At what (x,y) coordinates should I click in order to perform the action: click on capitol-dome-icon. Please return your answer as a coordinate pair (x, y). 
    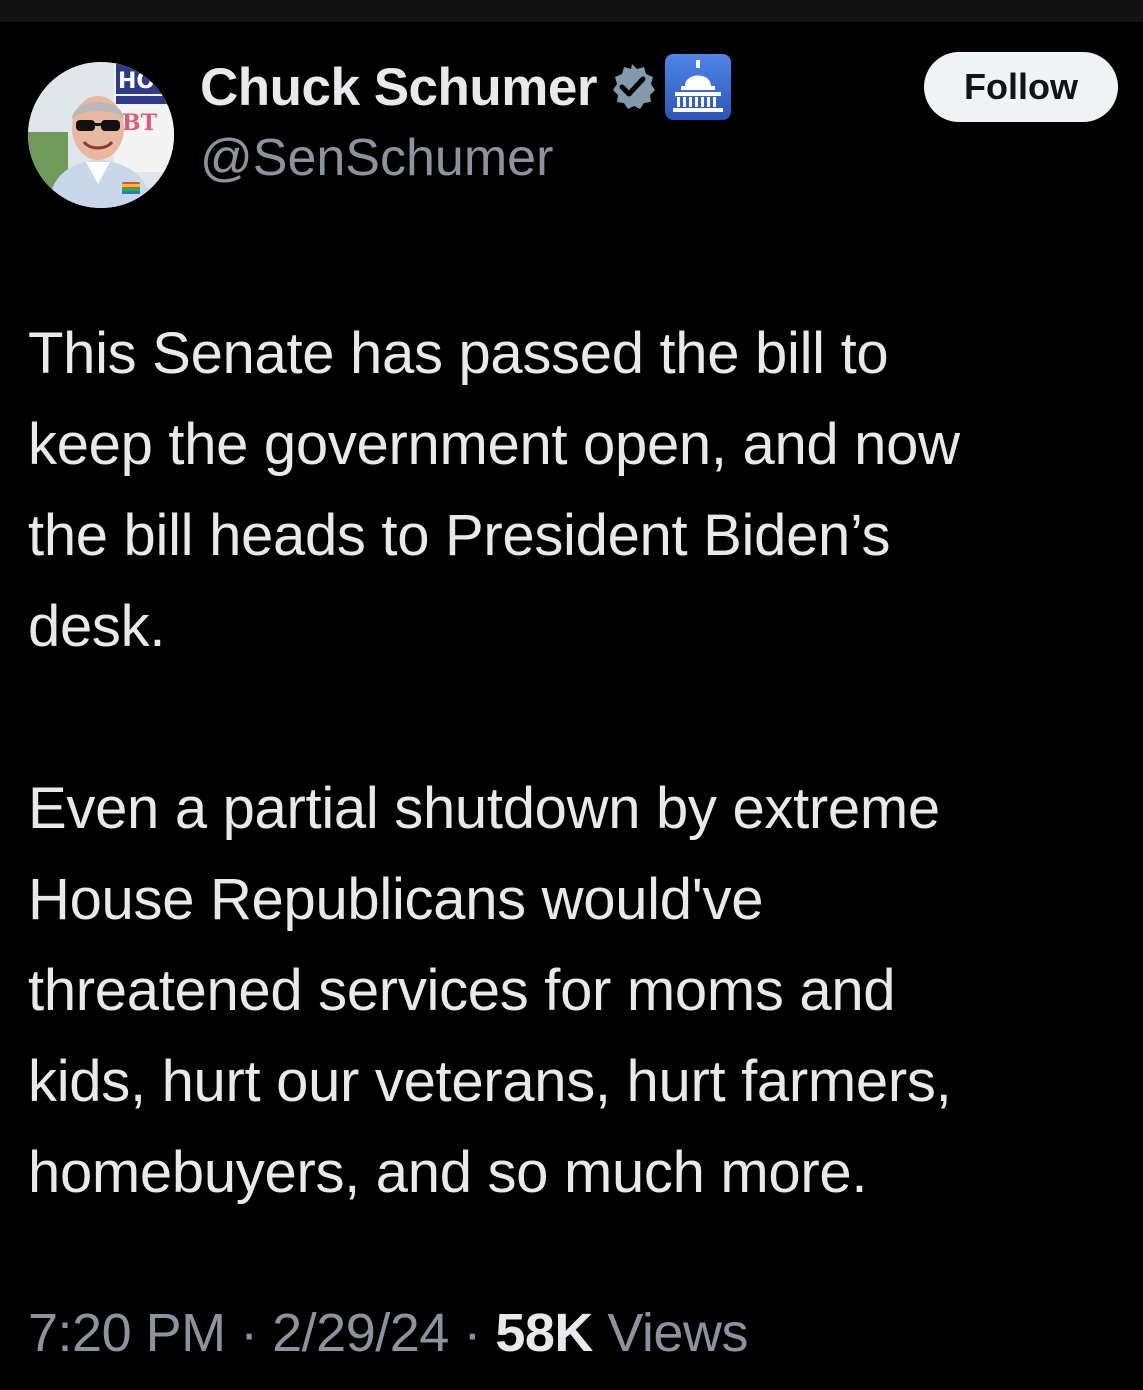
    Looking at the image, I should click on (698, 87).